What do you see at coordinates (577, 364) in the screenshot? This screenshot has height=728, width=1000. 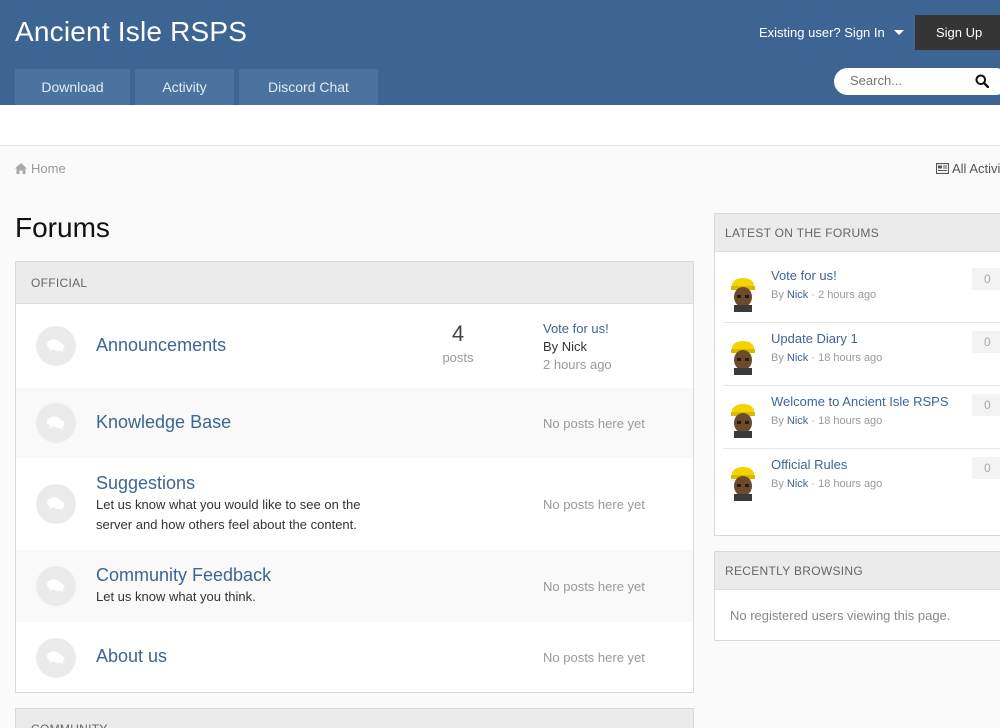 I see `last-post-time: 2 hours ago` at bounding box center [577, 364].